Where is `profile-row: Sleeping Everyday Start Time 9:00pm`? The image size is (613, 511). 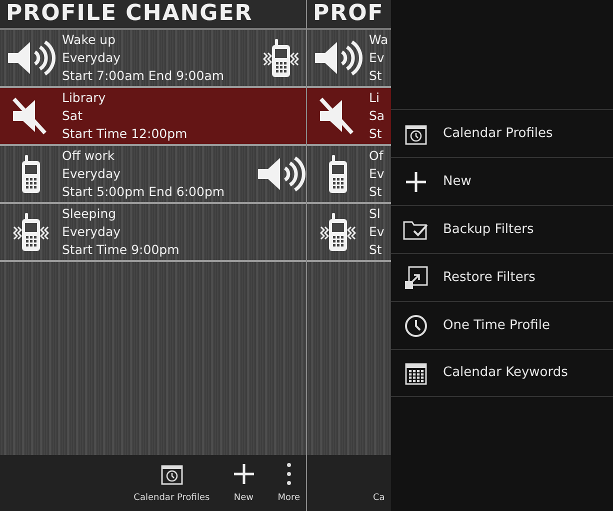
profile-row: Sleeping Everyday Start Time 9:00pm is located at coordinates (153, 233).